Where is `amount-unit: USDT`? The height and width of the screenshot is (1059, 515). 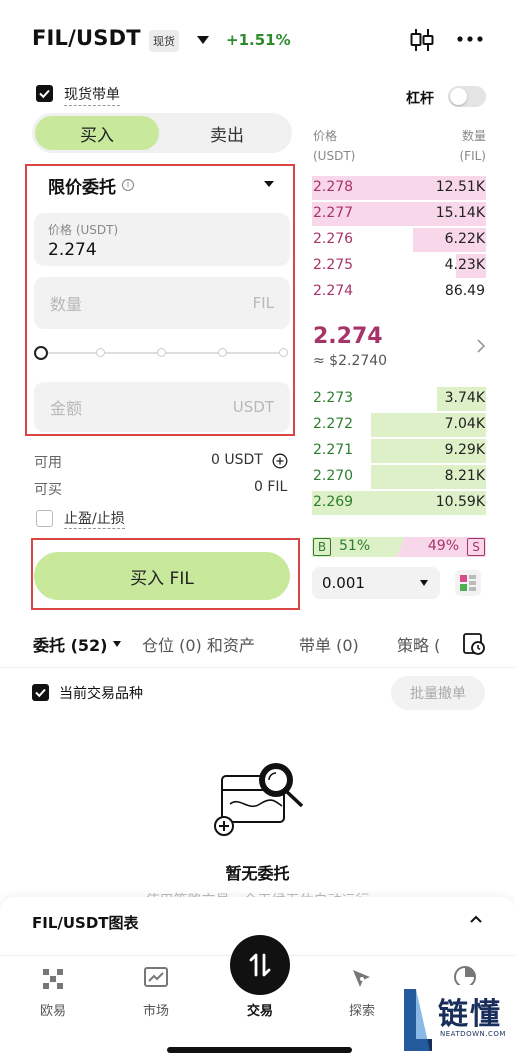 amount-unit: USDT is located at coordinates (253, 407).